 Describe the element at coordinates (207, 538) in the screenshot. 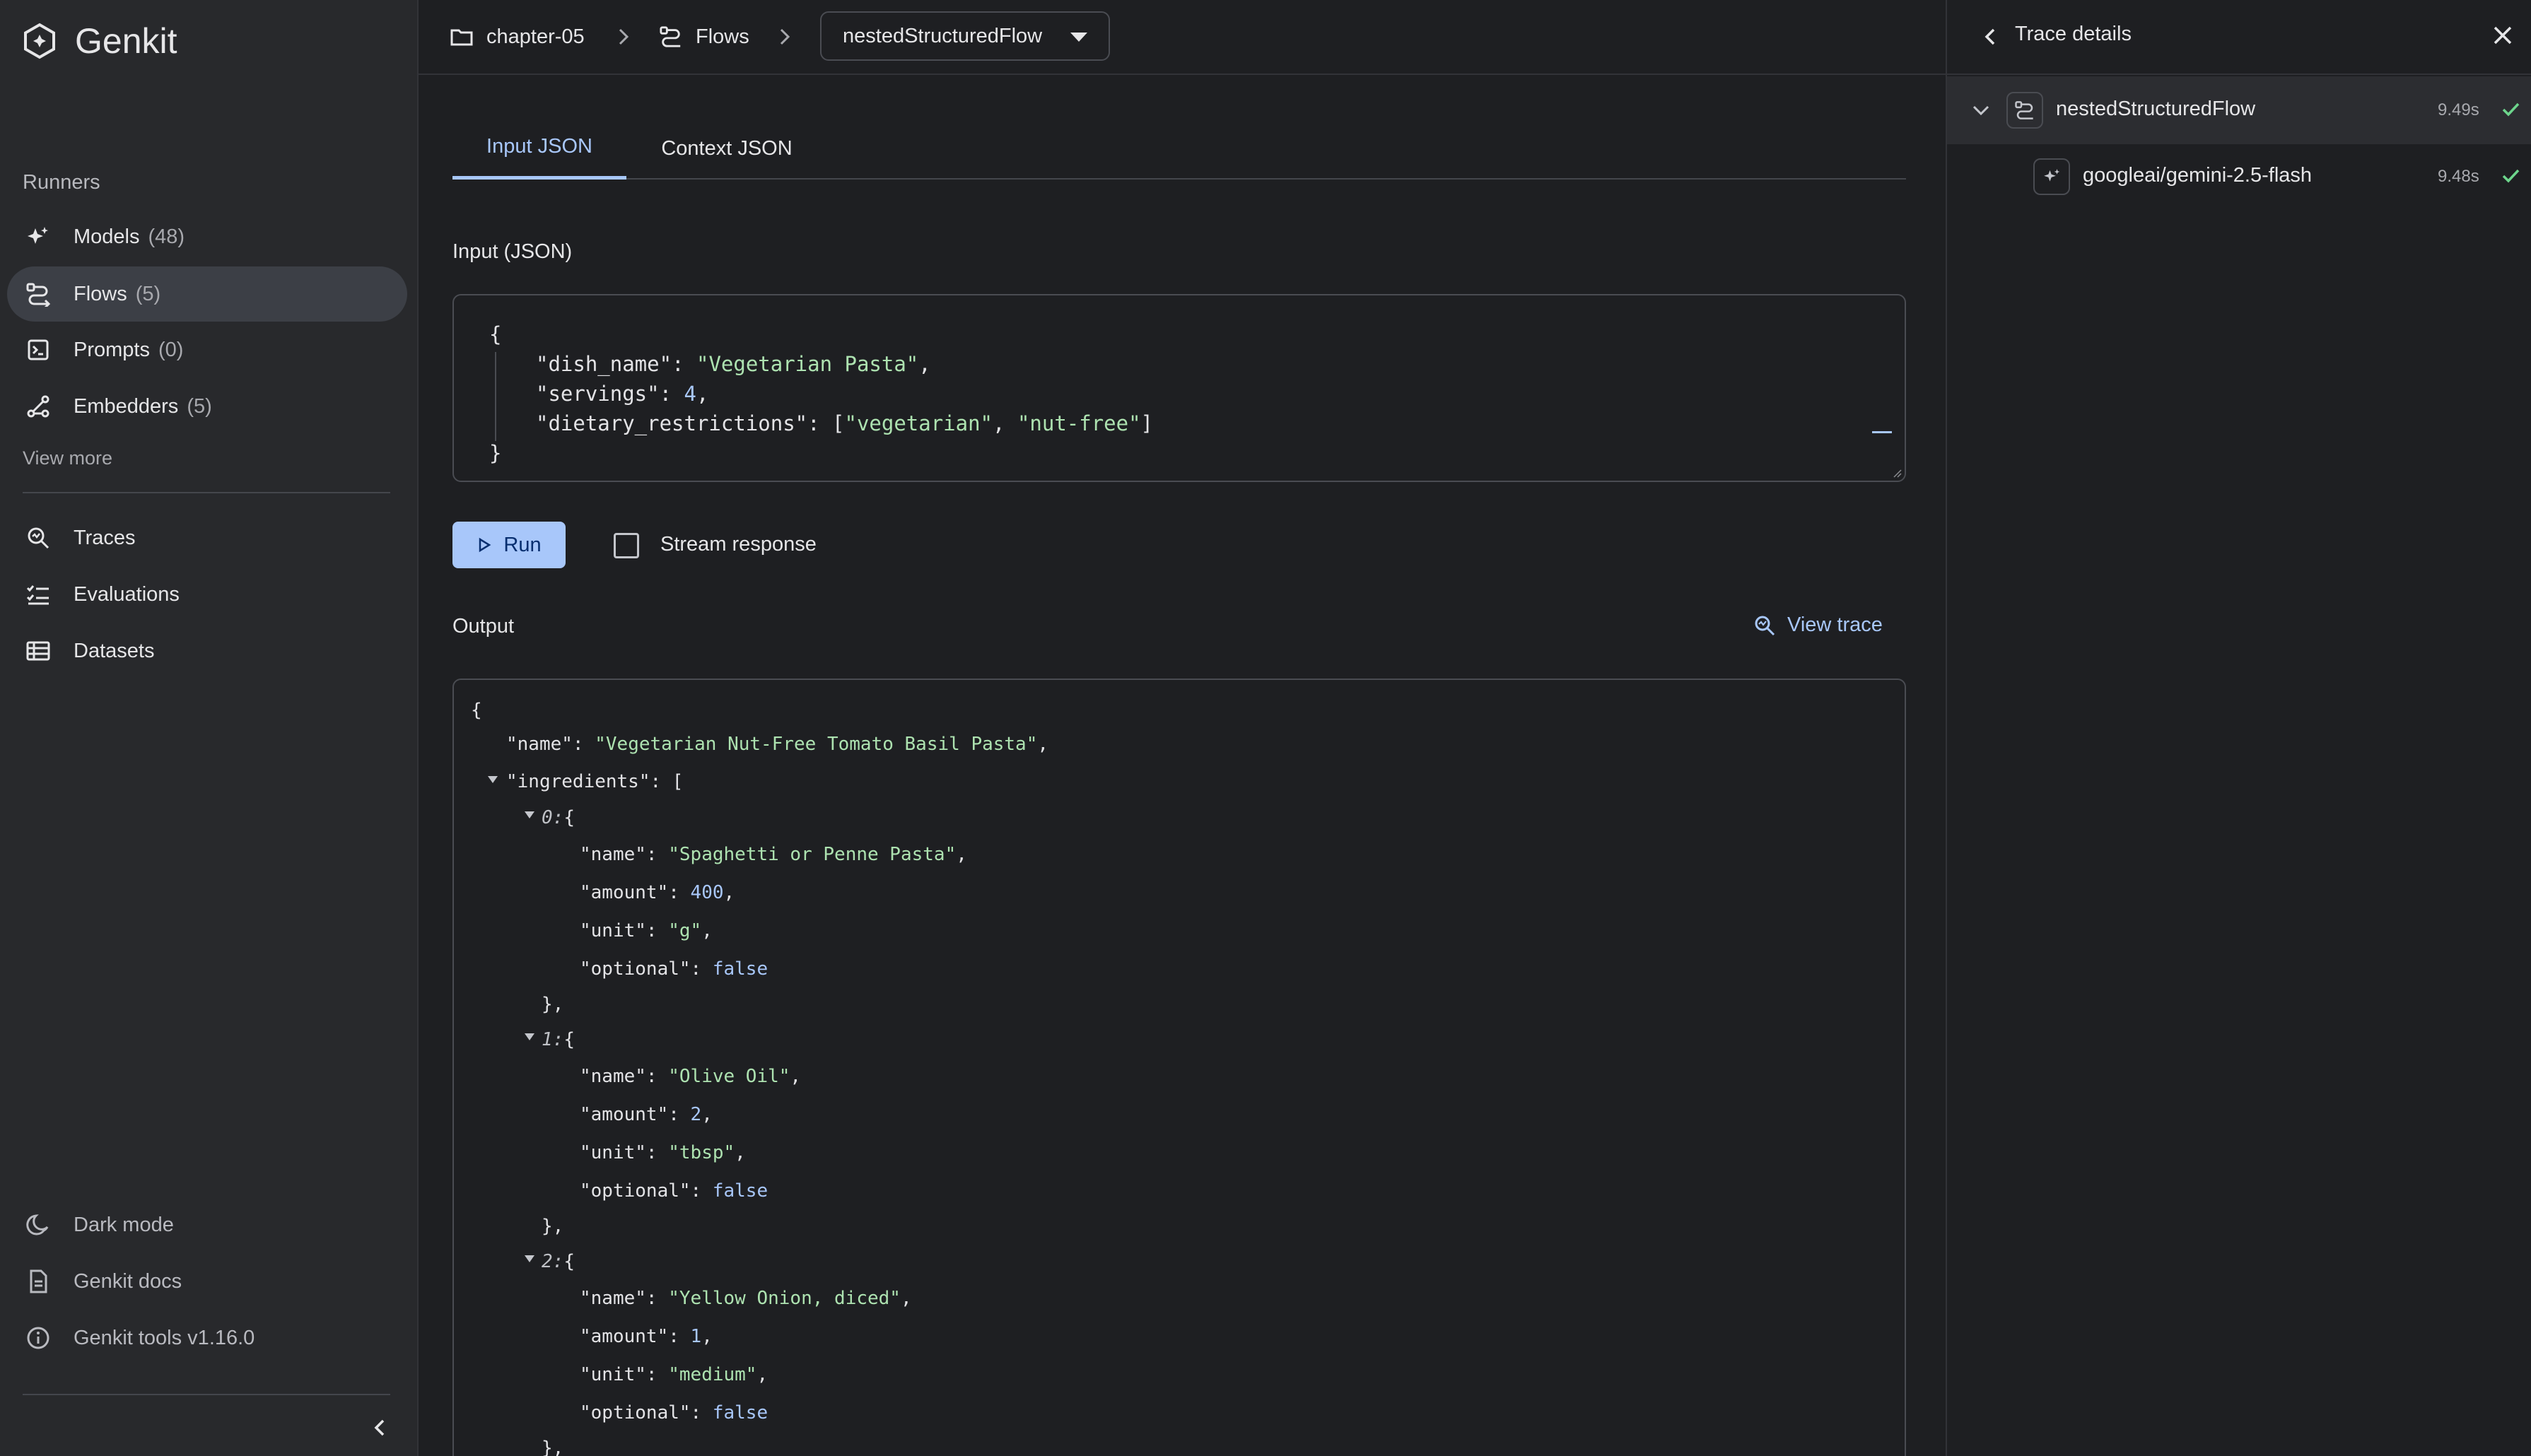

I see `sidebar-item-traces: Traces` at that location.